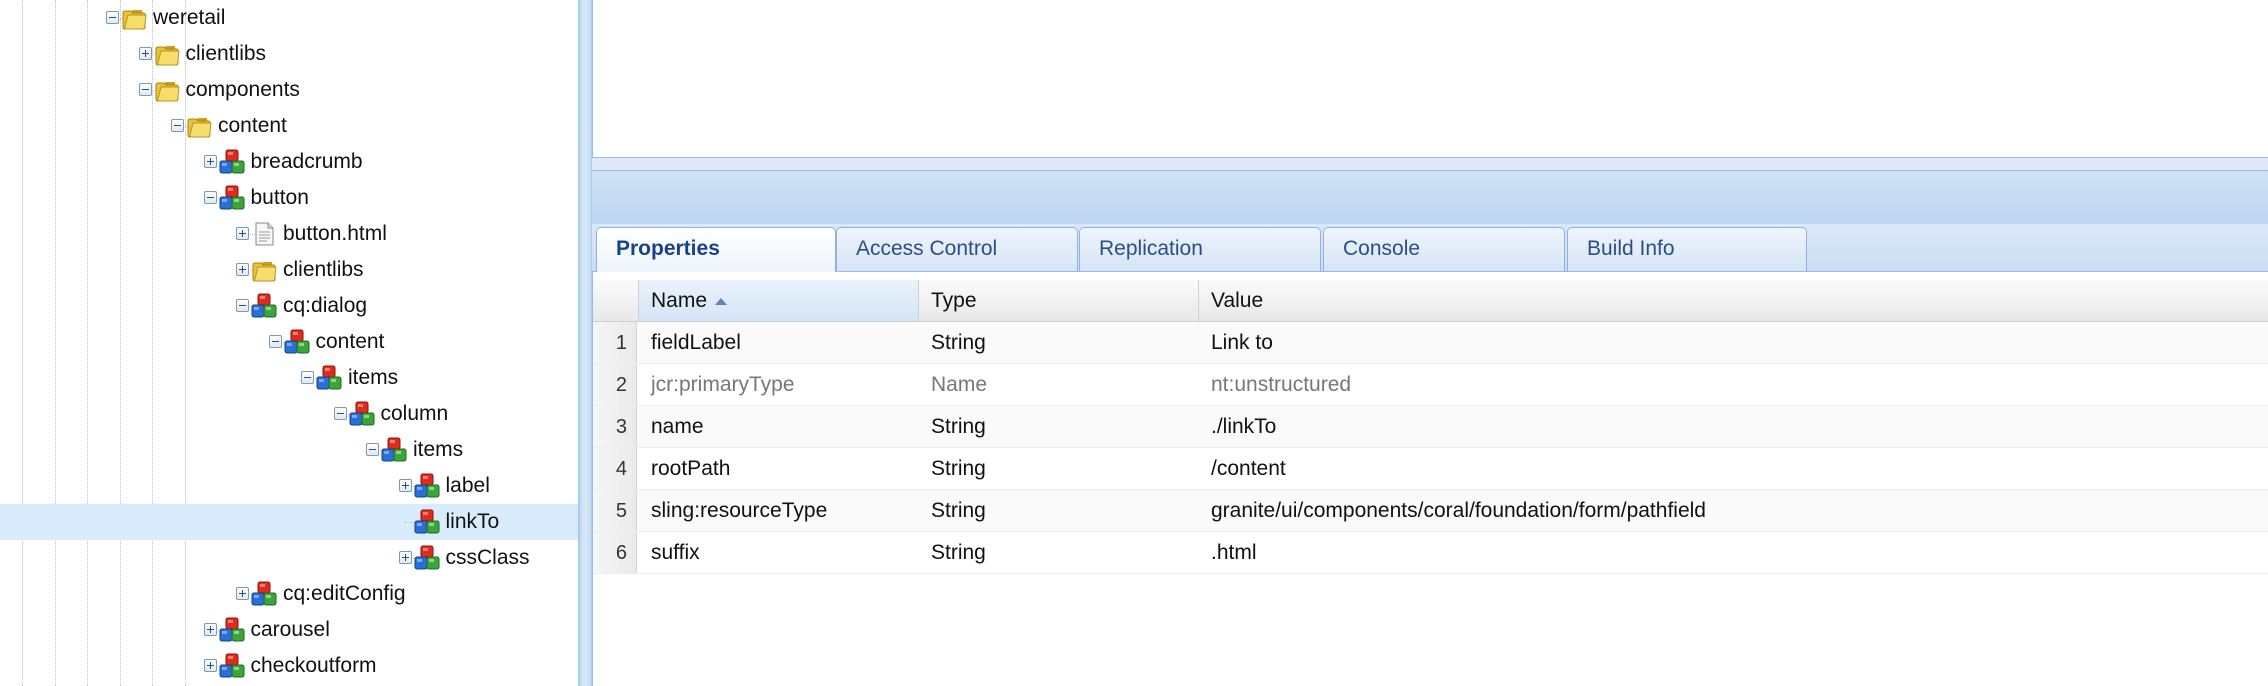 This screenshot has width=2268, height=686. I want to click on tree-node-label: button.html, so click(335, 233).